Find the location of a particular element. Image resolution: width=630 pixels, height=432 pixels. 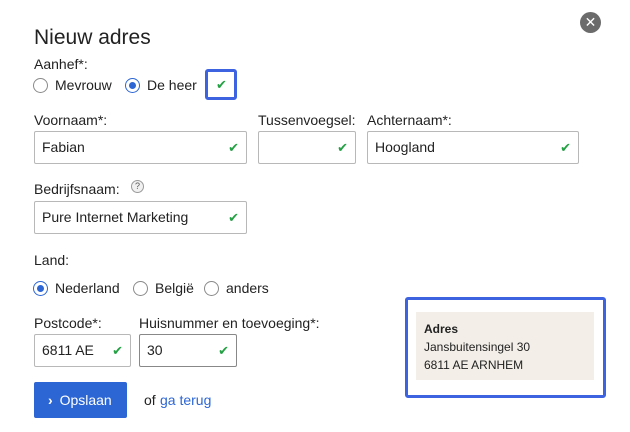

postcode-input: 6811 AE ✔ is located at coordinates (82, 350).